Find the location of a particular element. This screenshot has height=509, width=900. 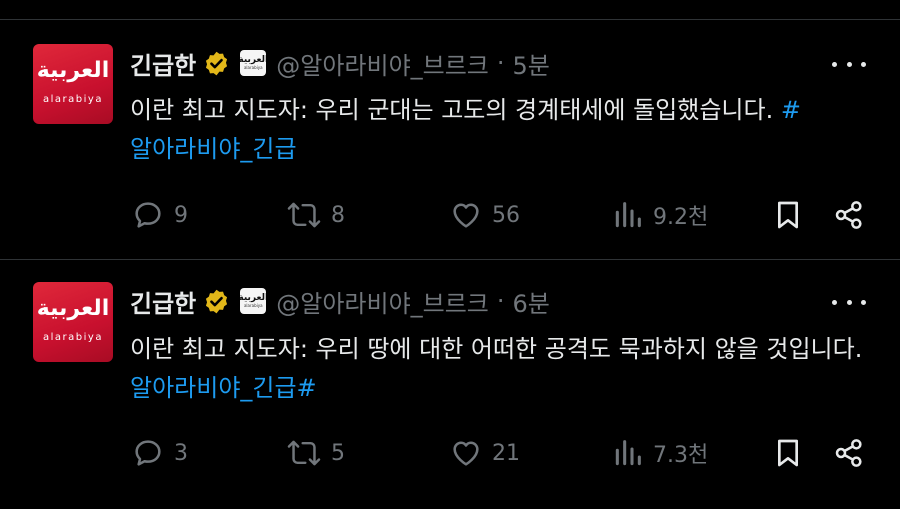

reply-button: 9 is located at coordinates (160, 215).